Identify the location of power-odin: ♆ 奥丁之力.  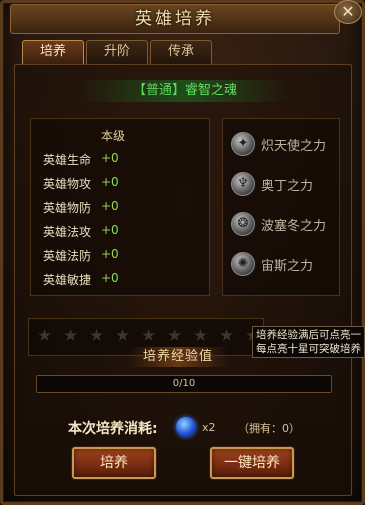
(272, 184).